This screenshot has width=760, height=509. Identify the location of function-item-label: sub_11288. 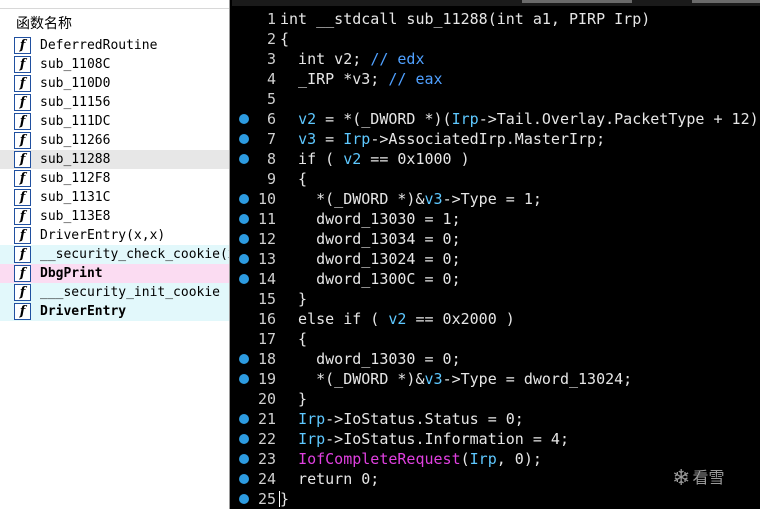
(75, 159).